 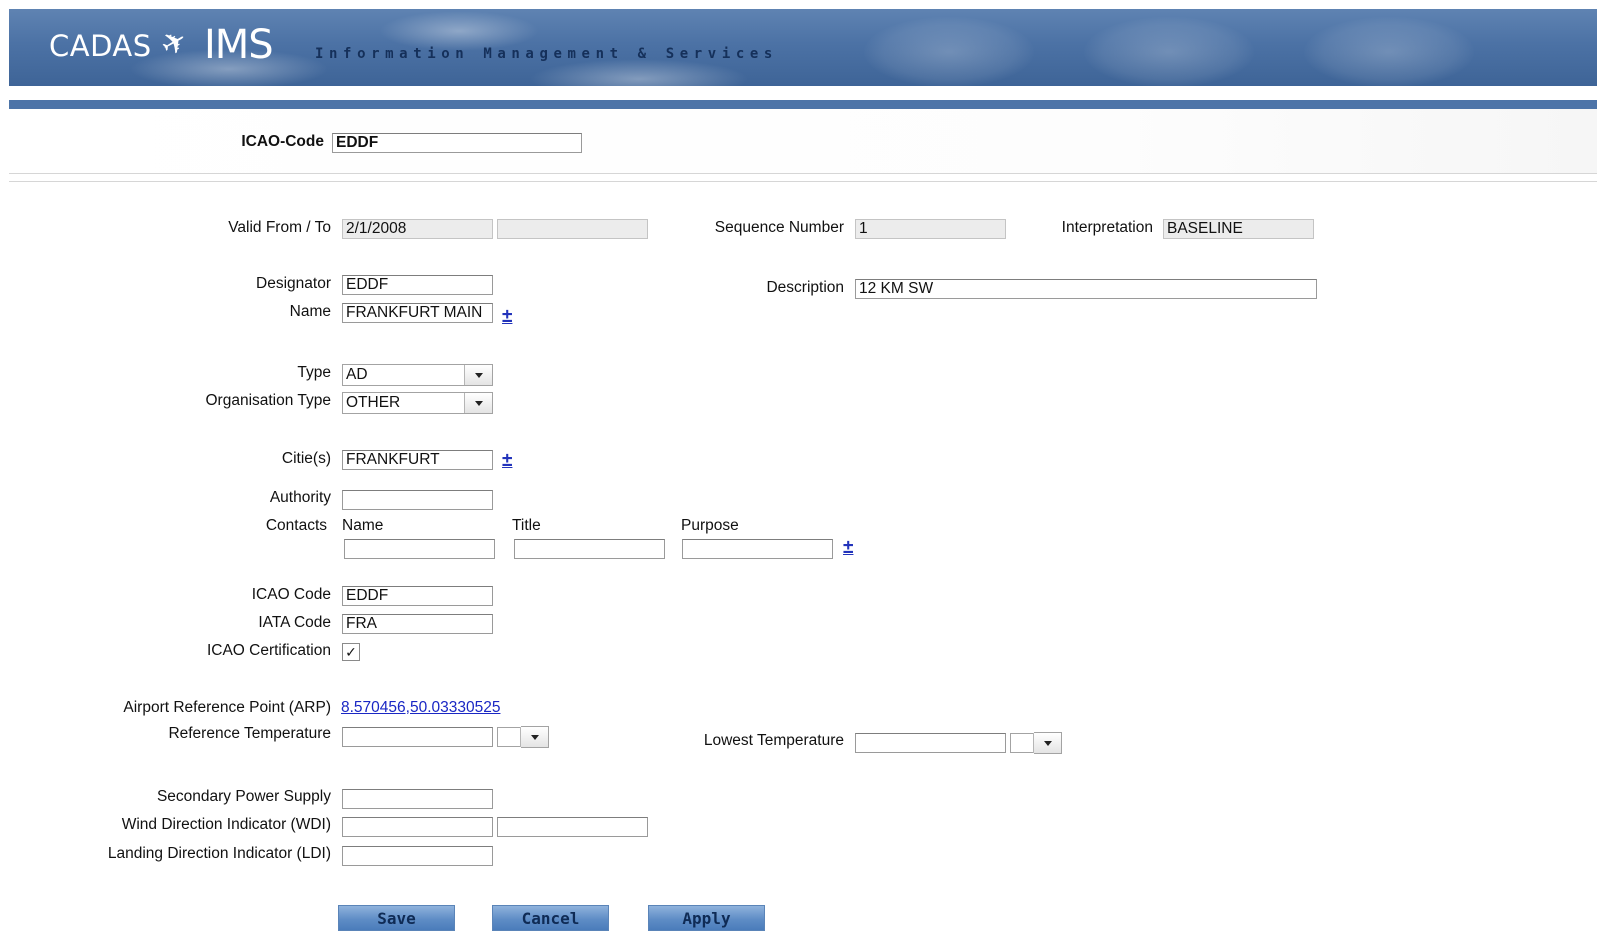 What do you see at coordinates (1238, 229) in the screenshot?
I see `interpretation-field: BASELINE` at bounding box center [1238, 229].